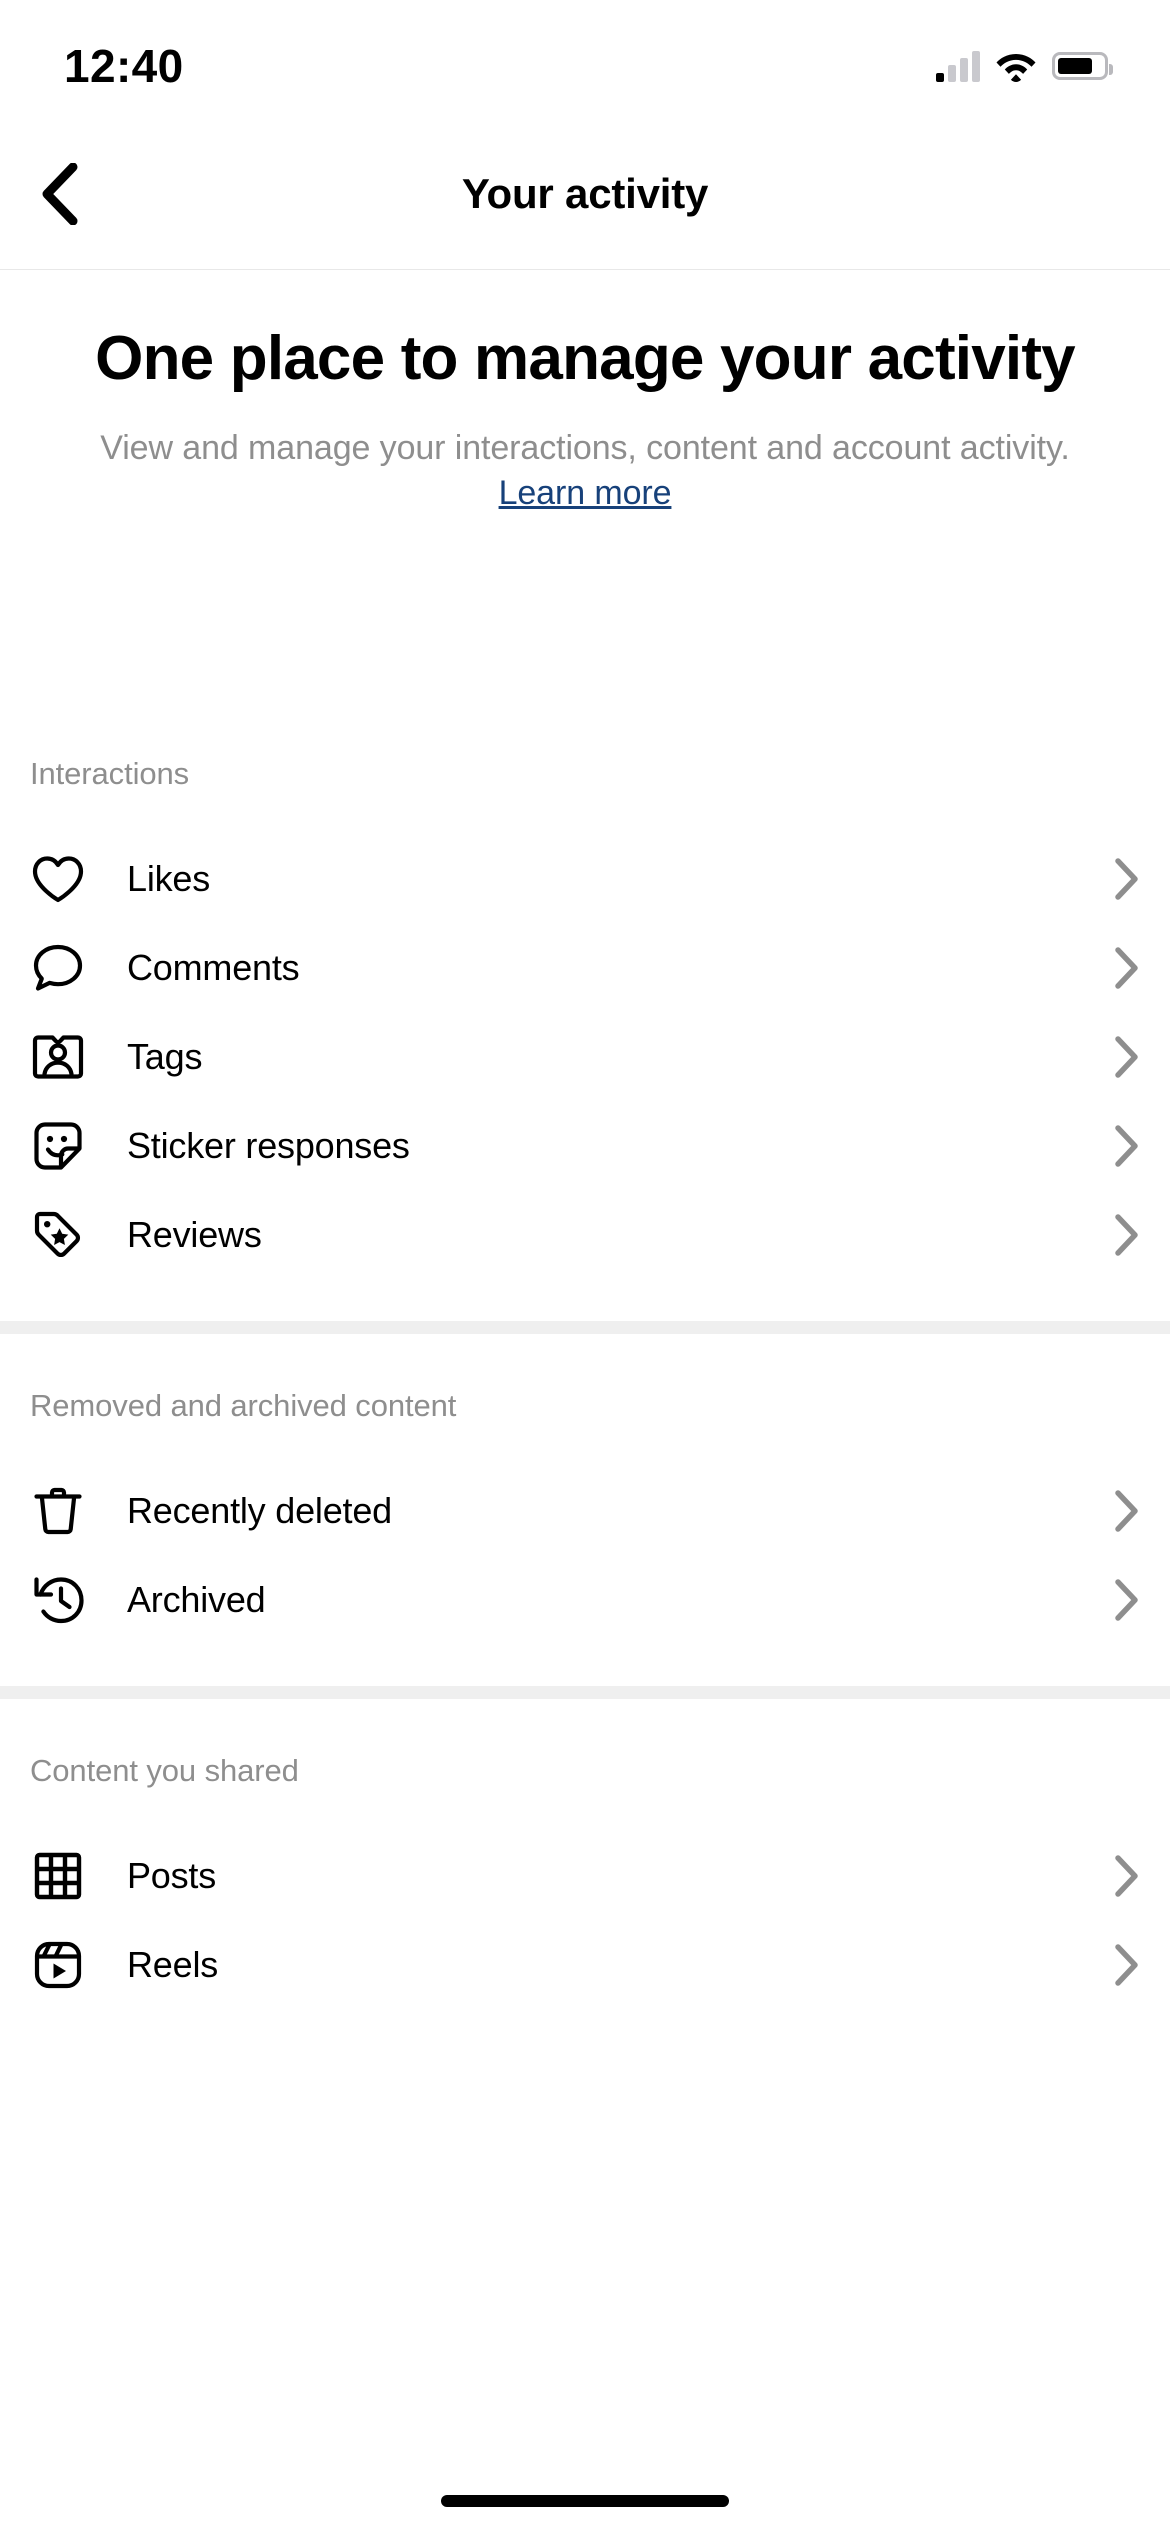 The height and width of the screenshot is (2532, 1170). What do you see at coordinates (585, 967) in the screenshot?
I see `list-item-comments: Comments` at bounding box center [585, 967].